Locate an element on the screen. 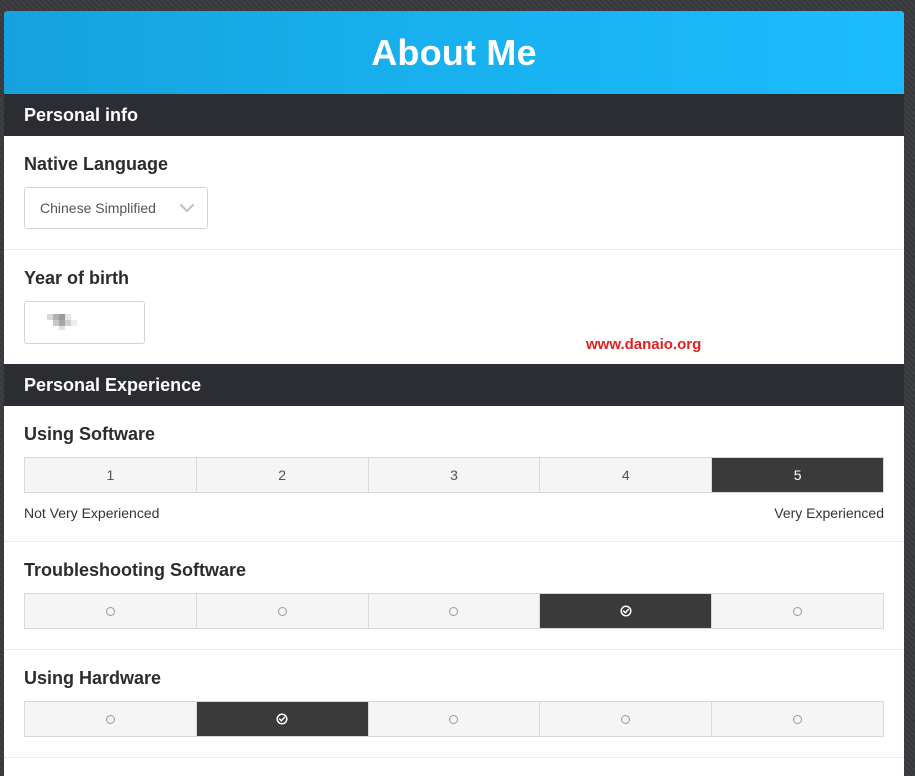 This screenshot has height=776, width=915. troubleshooting-software-label: Troubleshooting Software is located at coordinates (135, 570).